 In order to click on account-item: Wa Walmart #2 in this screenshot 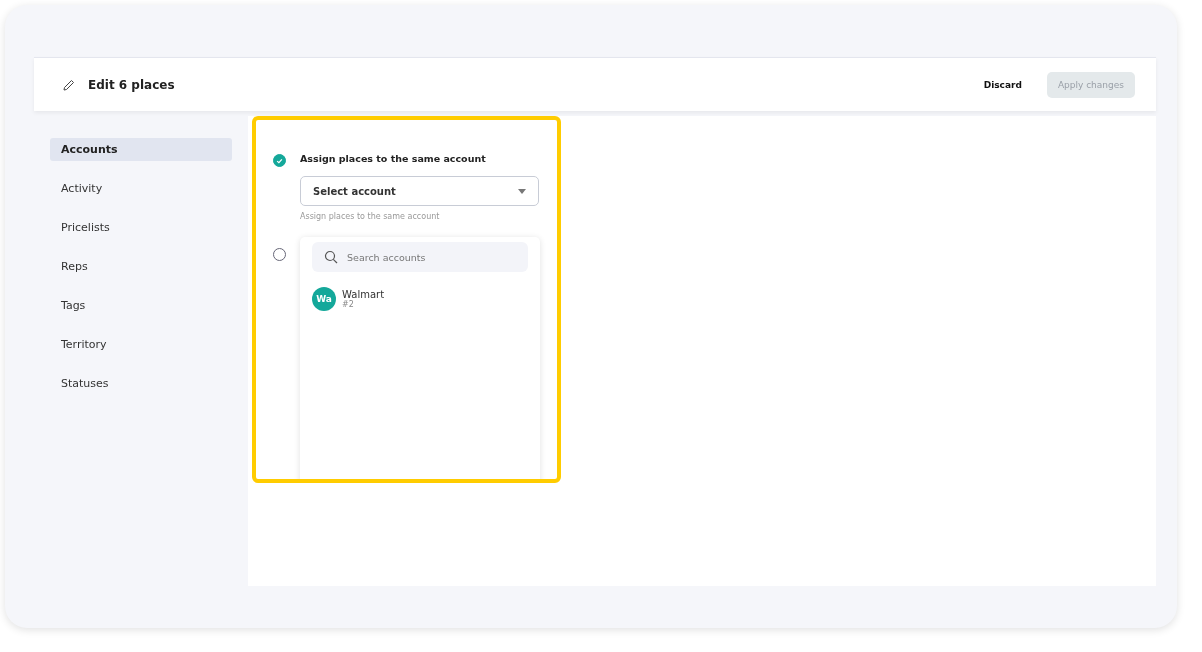, I will do `click(420, 299)`.